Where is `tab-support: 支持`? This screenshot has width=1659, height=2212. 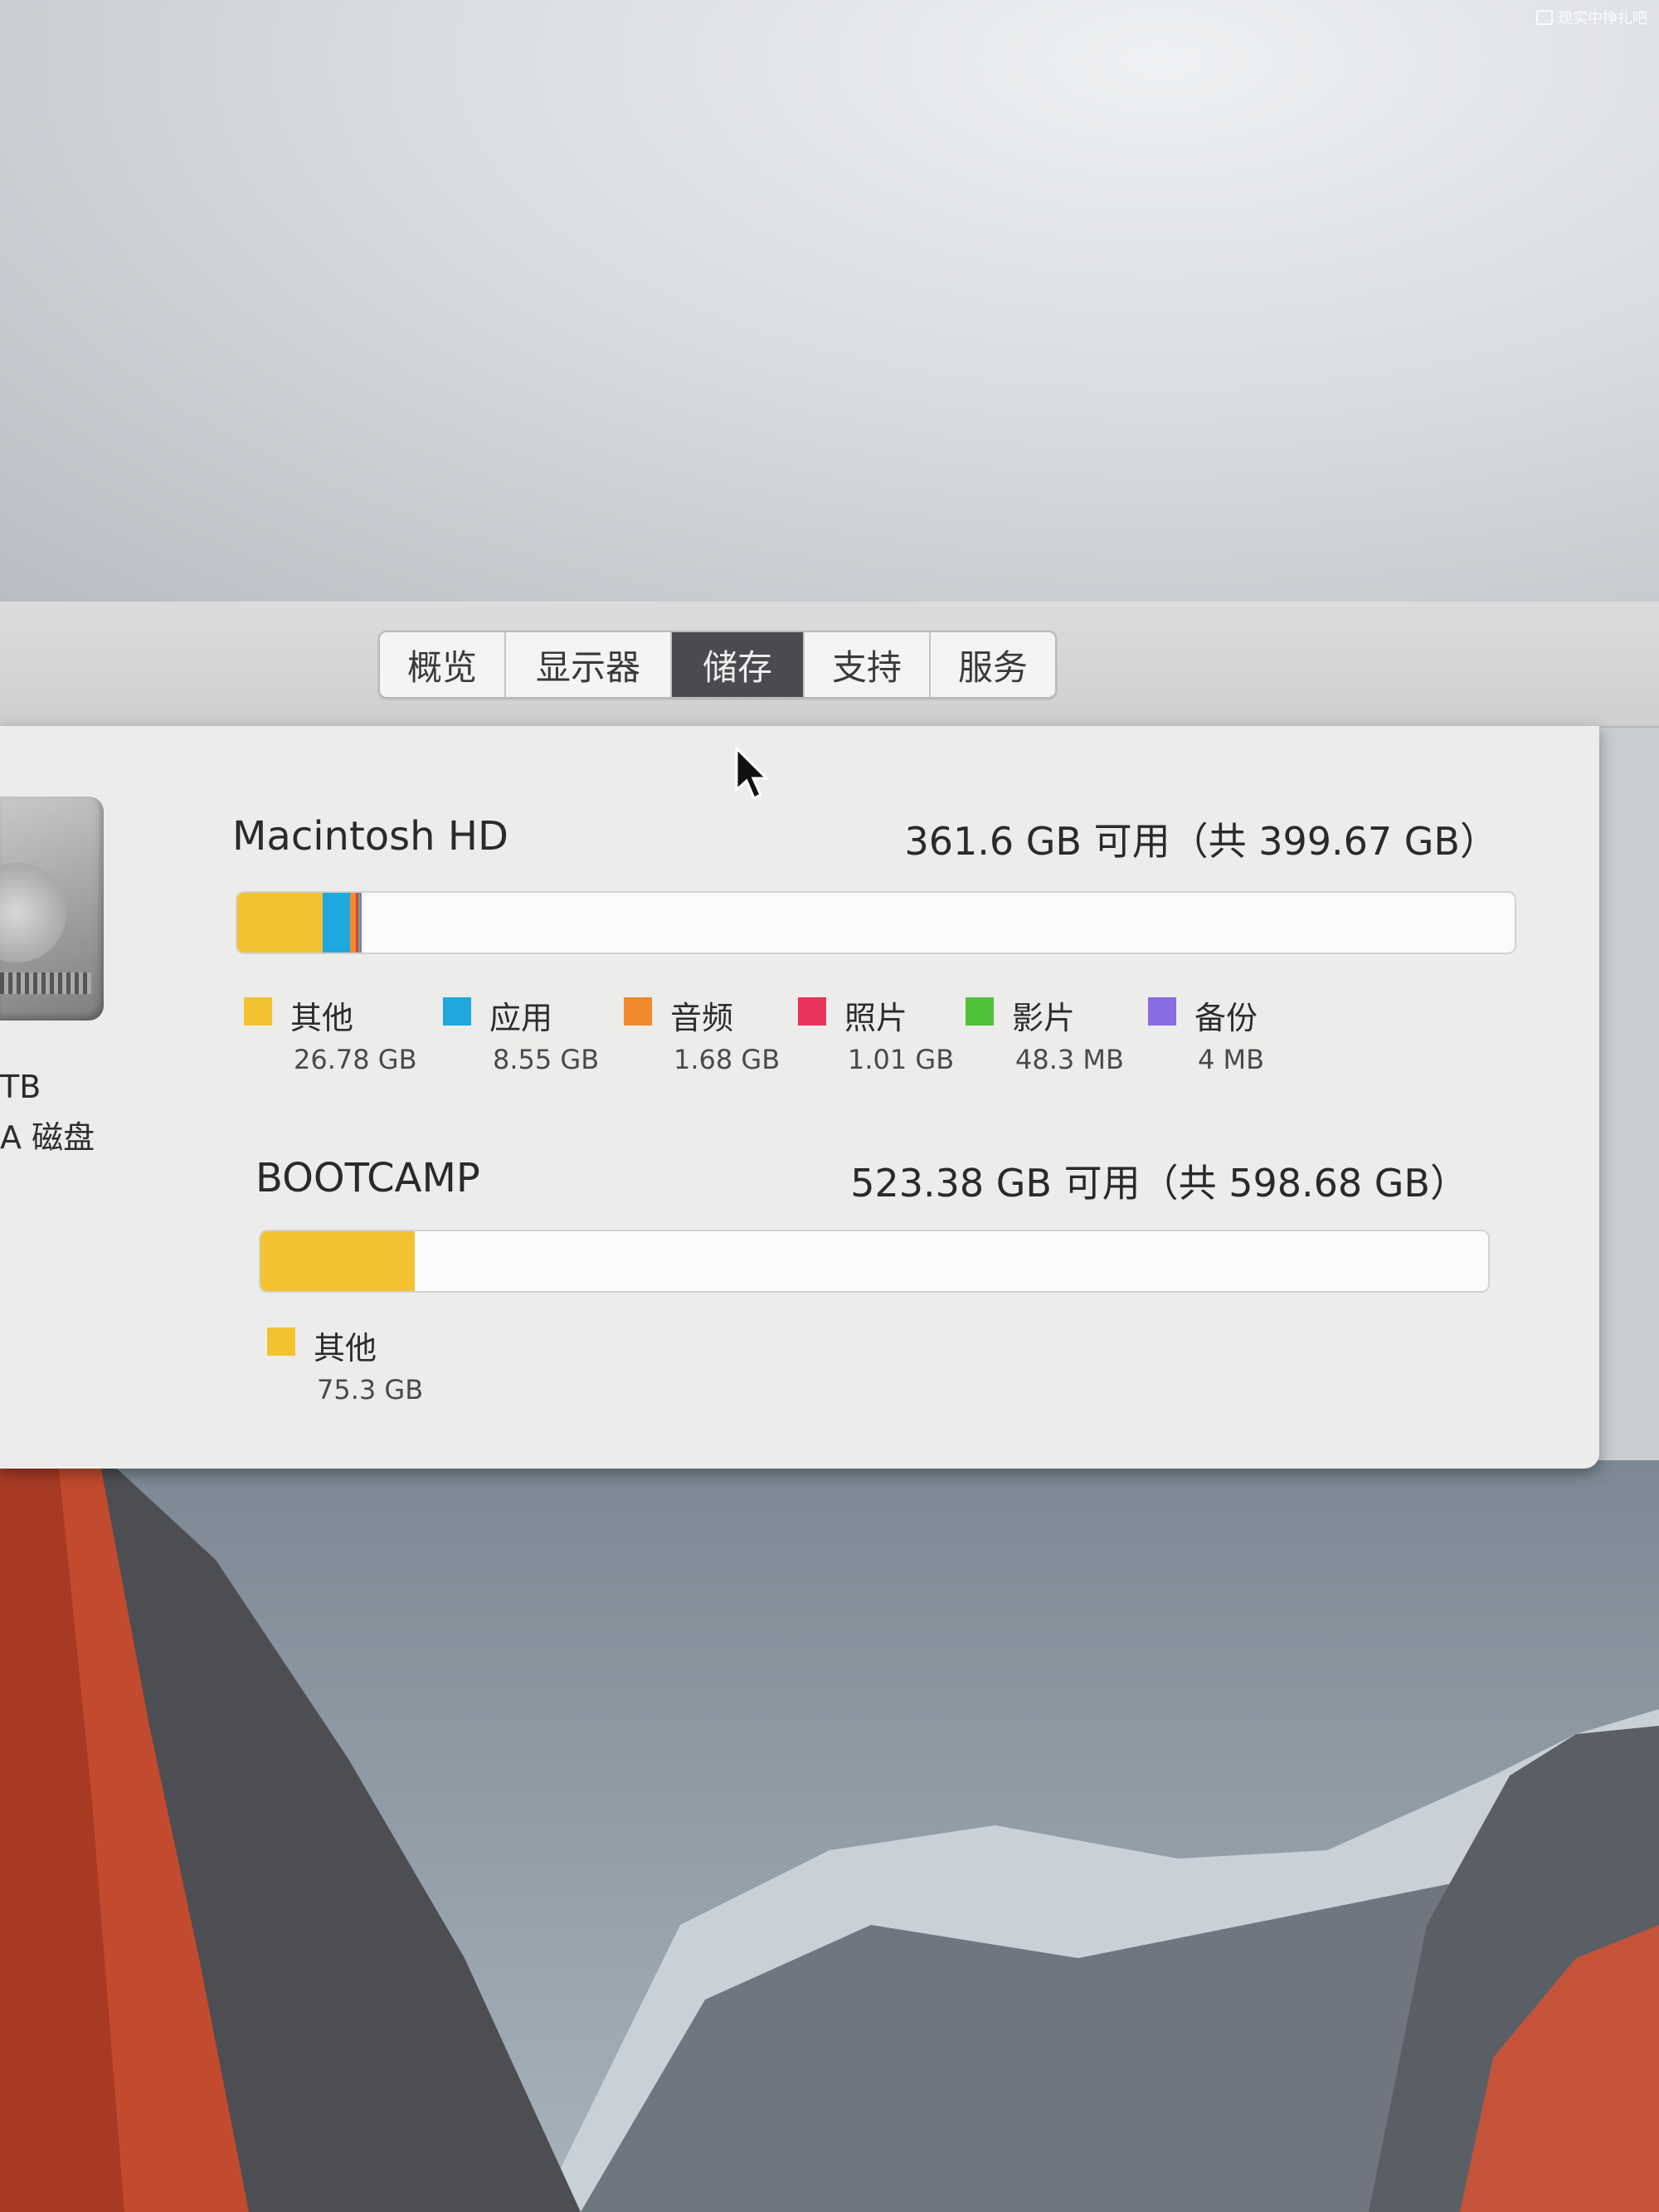 tab-support: 支持 is located at coordinates (868, 664).